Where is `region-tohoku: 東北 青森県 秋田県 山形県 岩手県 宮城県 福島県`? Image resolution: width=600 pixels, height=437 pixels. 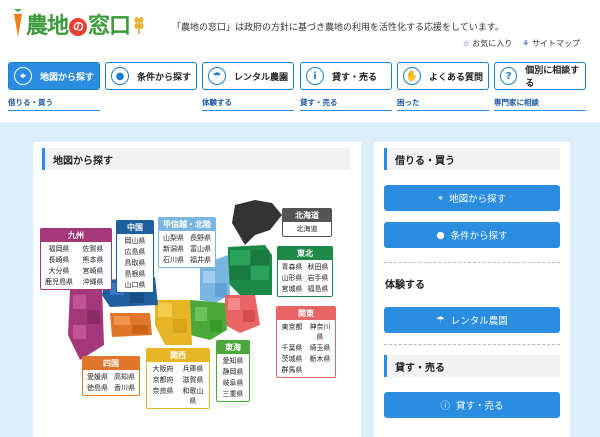
region-tohoku: 東北 青森県 秋田県 山形県 岩手県 宮城県 福島県 is located at coordinates (305, 271).